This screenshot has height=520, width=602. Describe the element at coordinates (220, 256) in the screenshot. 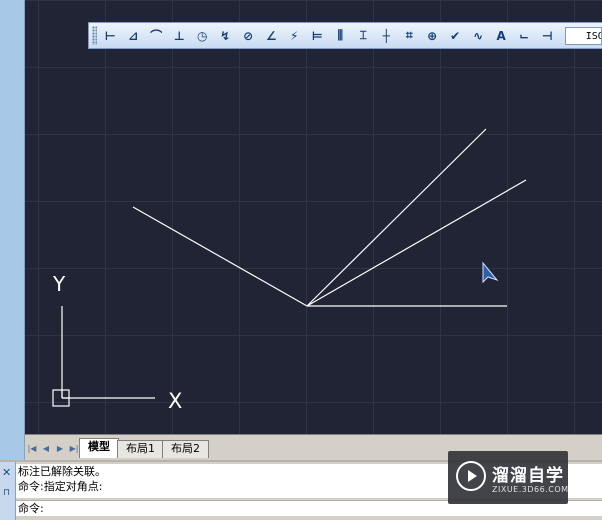

I see `line-left` at that location.